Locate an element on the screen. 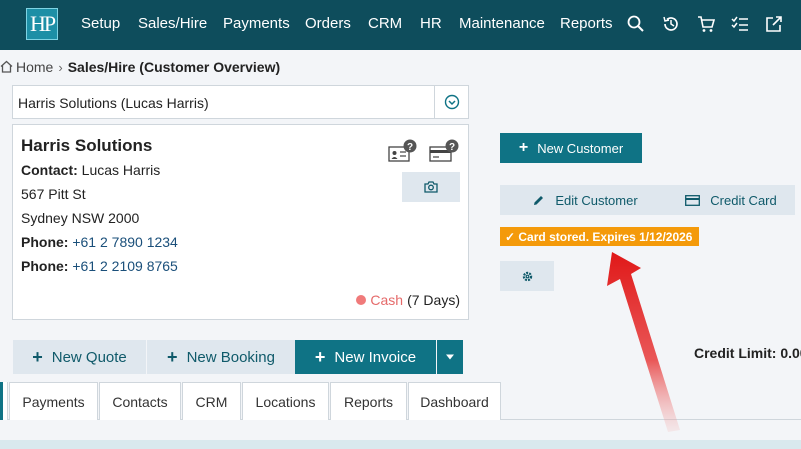 The height and width of the screenshot is (449, 801). new-quote-button: + New Quote is located at coordinates (79, 357).